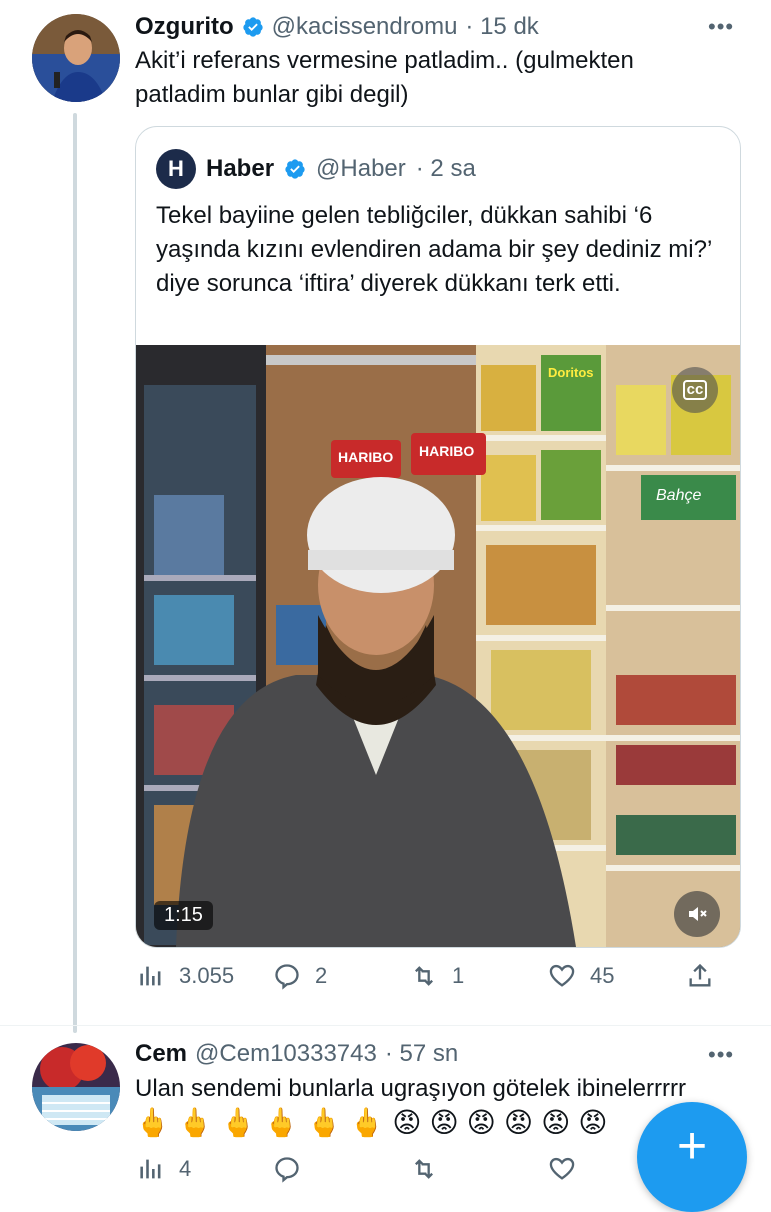 This screenshot has height=1212, width=771. What do you see at coordinates (361, 168) in the screenshot?
I see `quoted-author-handle: @Haber` at bounding box center [361, 168].